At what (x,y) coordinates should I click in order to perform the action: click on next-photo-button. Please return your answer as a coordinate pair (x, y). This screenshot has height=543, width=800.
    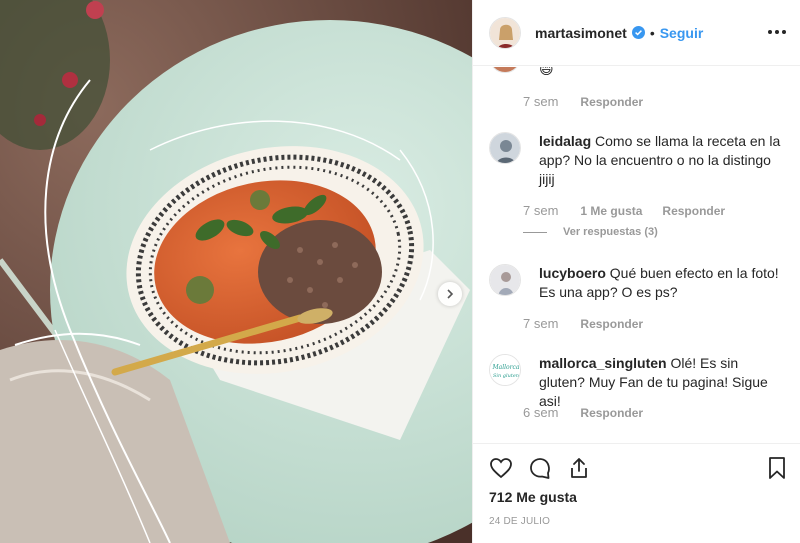
    Looking at the image, I should click on (450, 294).